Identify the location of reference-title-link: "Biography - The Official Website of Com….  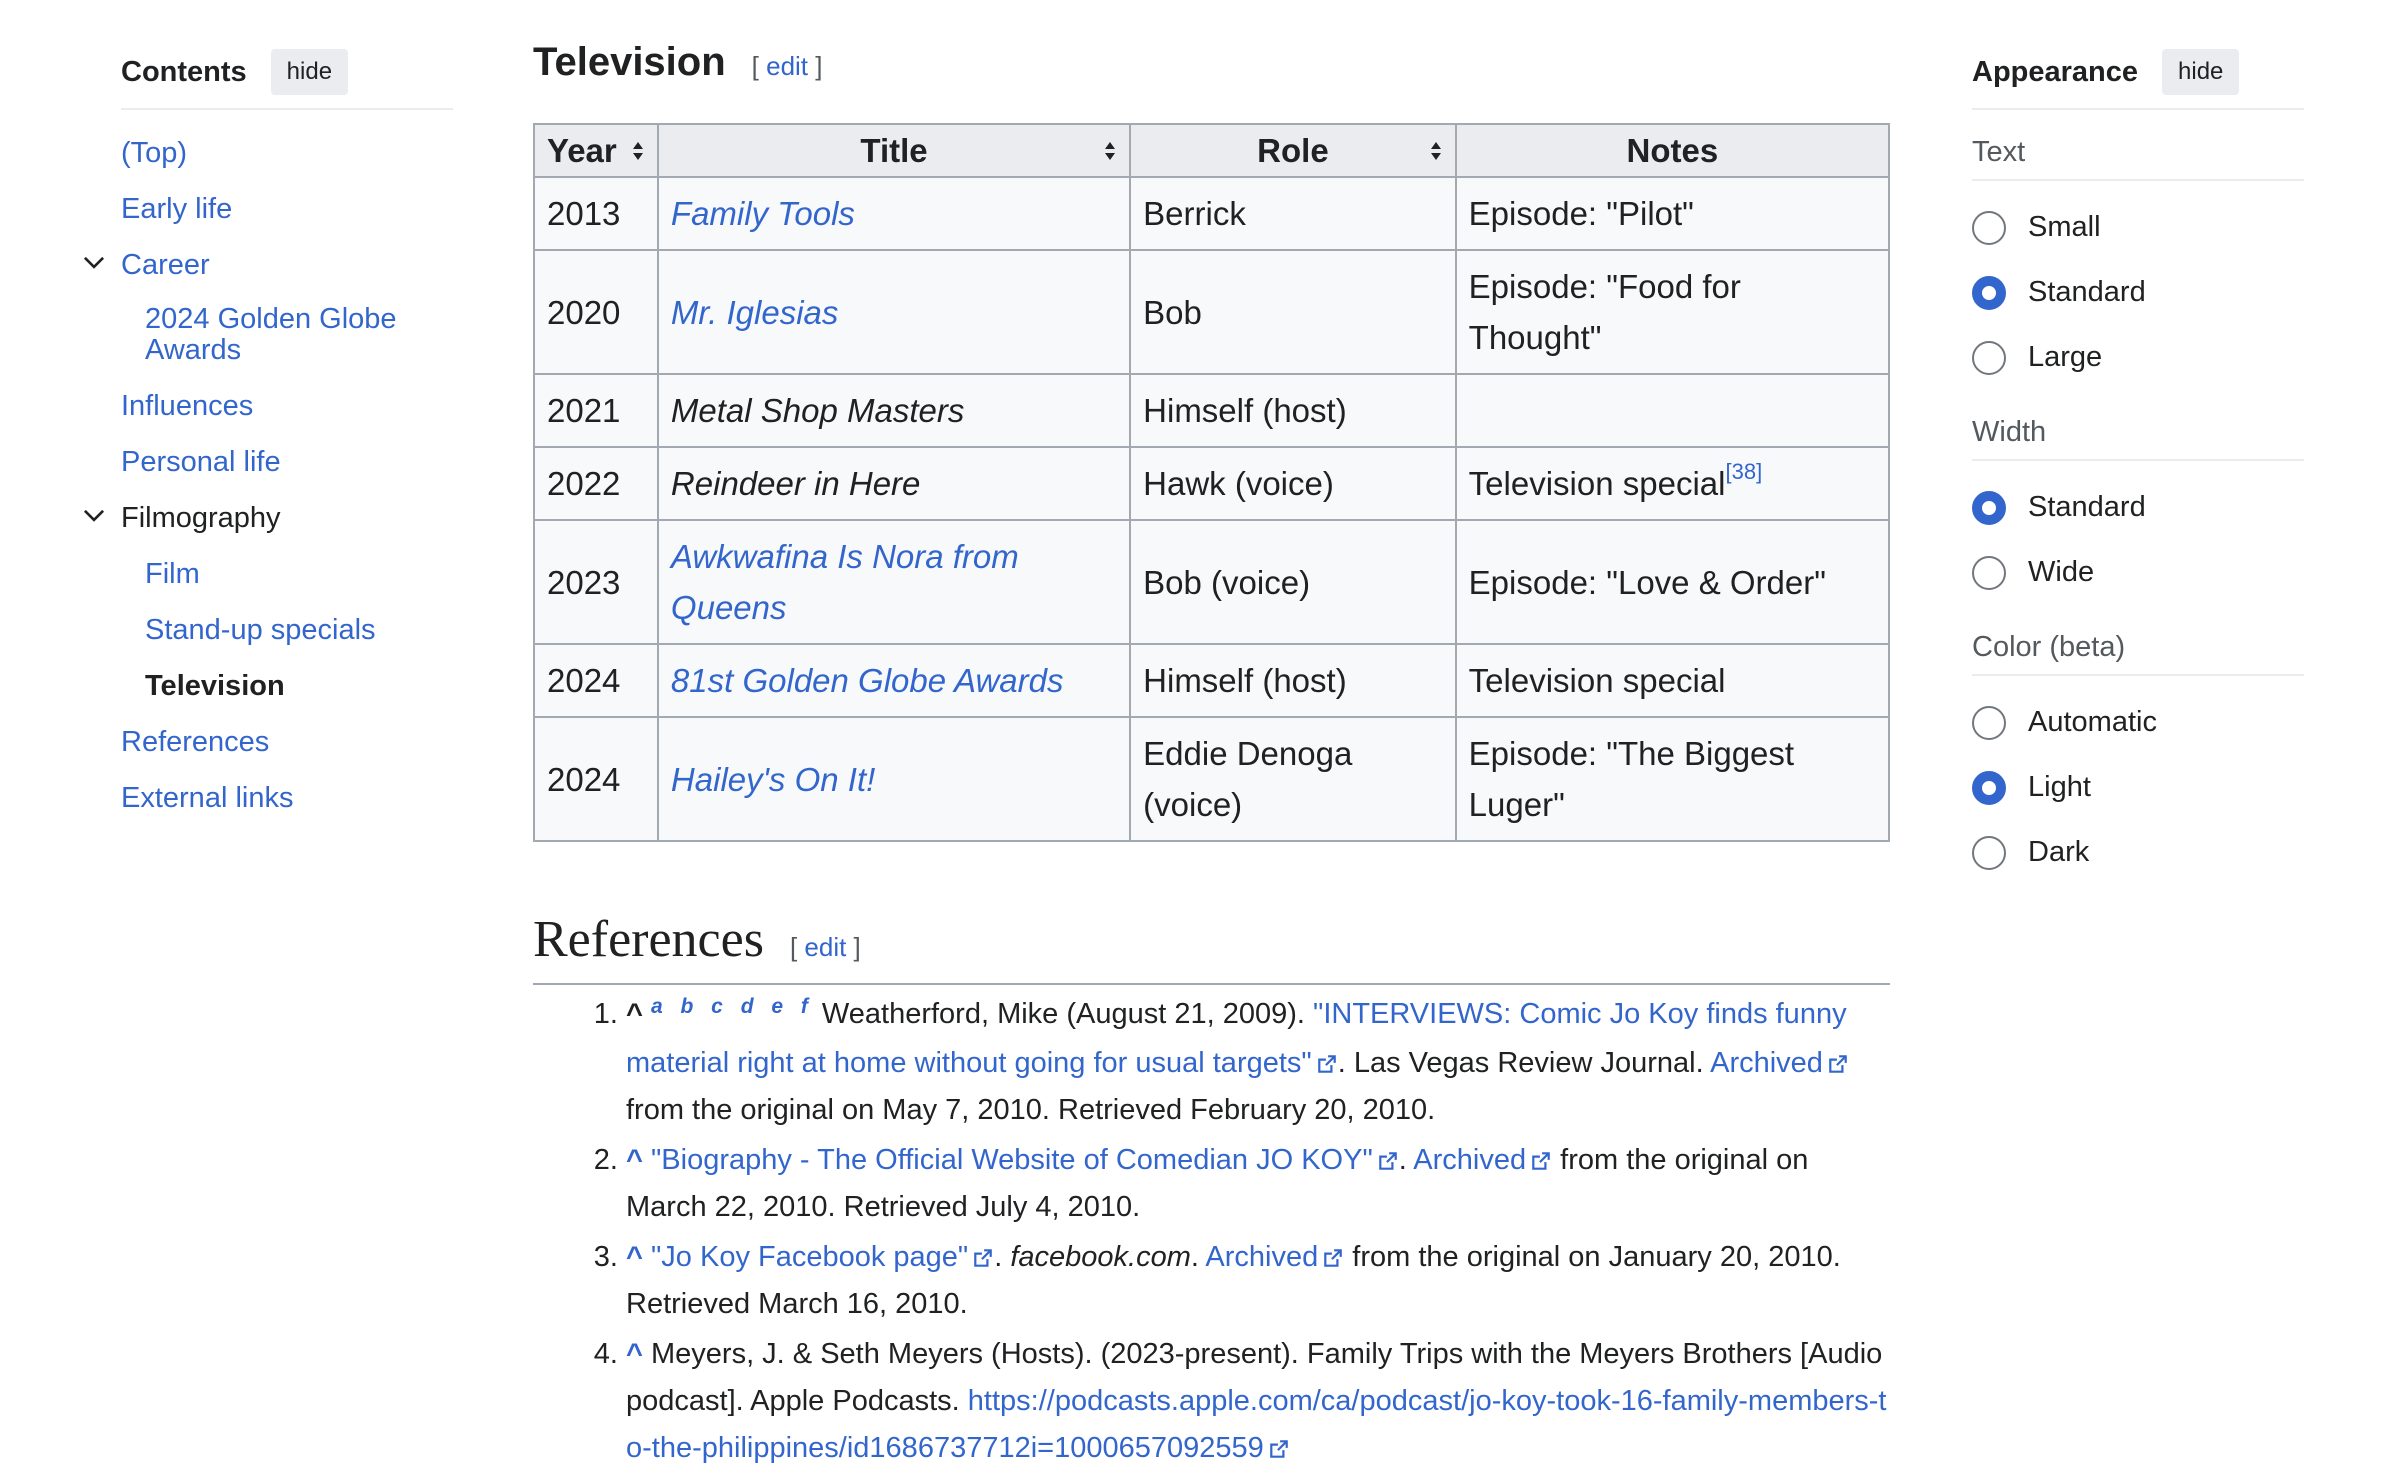
(1012, 1160).